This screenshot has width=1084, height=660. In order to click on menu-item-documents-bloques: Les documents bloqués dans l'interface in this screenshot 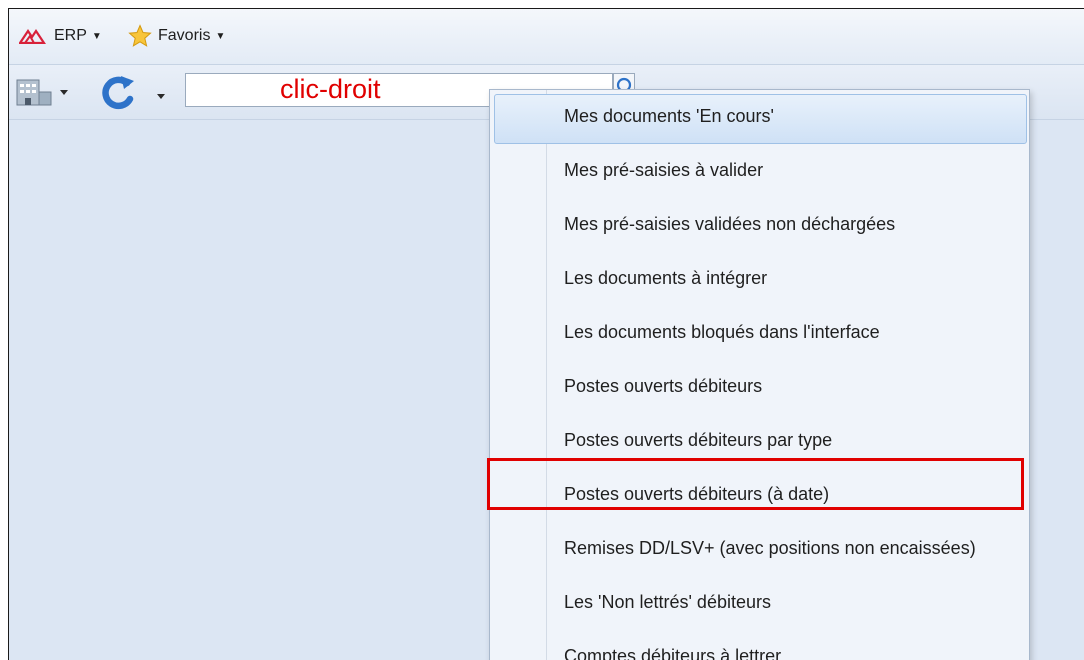, I will do `click(759, 332)`.